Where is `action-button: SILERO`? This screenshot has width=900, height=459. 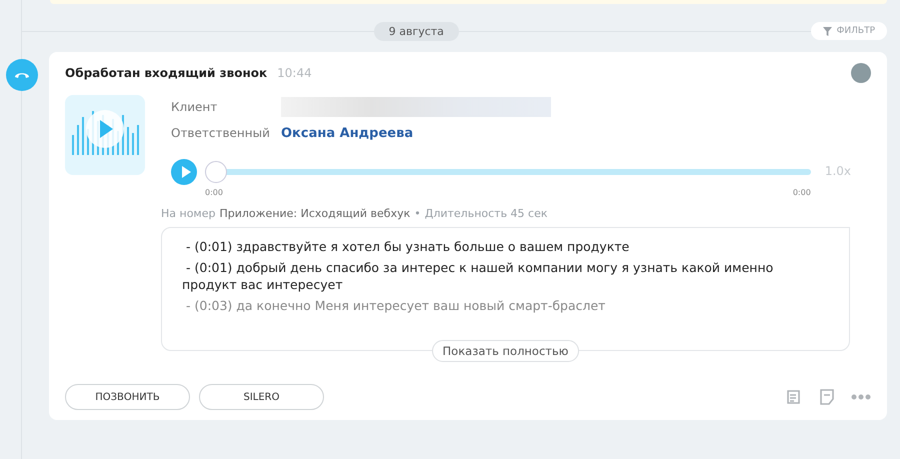 action-button: SILERO is located at coordinates (261, 397).